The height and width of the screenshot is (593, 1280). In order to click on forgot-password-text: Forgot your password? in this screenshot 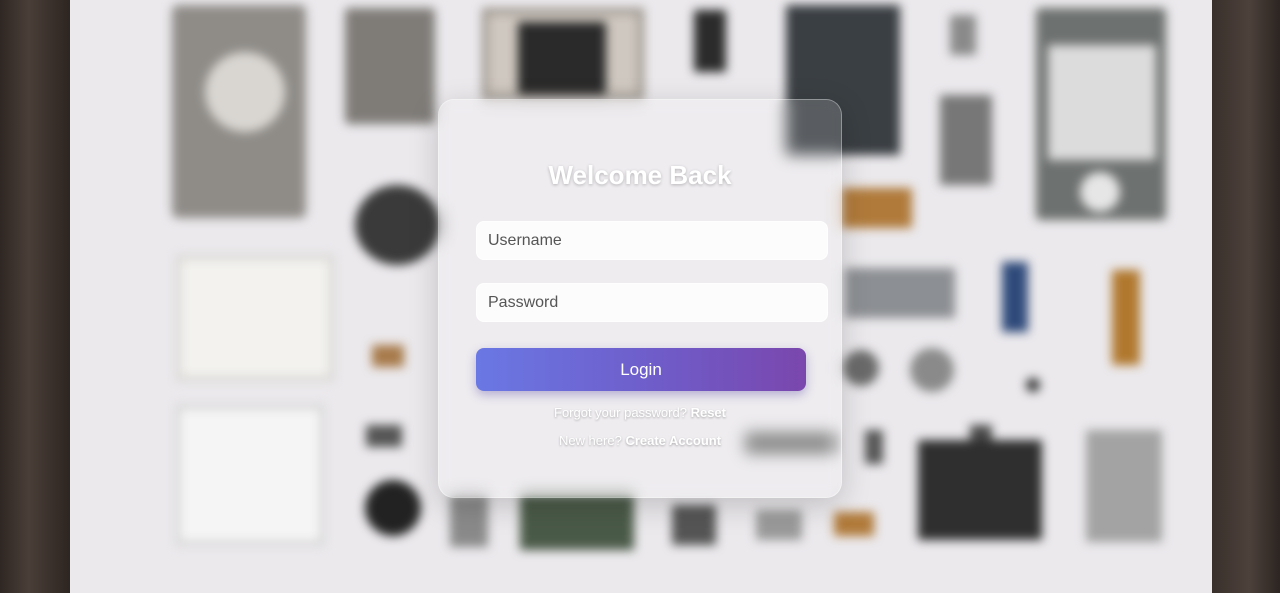, I will do `click(620, 412)`.